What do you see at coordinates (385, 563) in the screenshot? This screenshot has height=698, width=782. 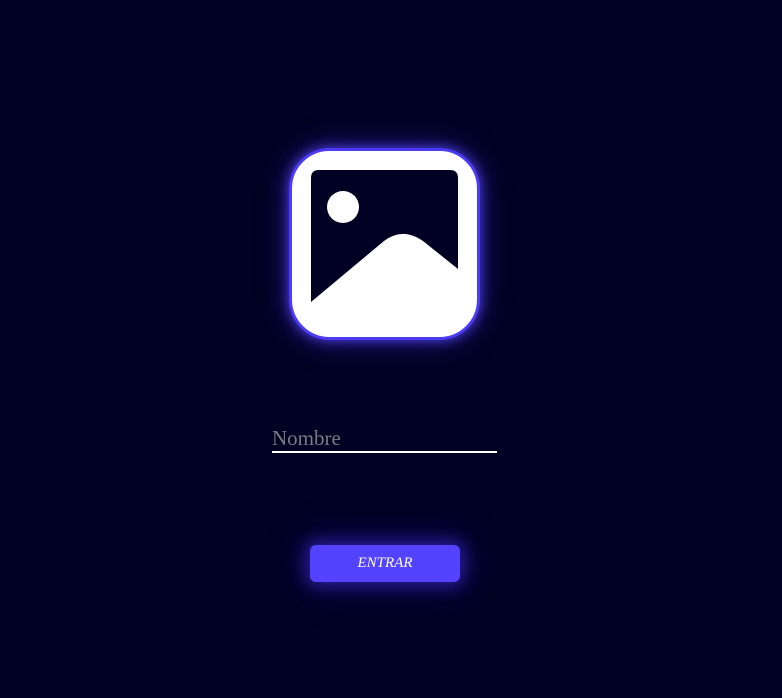 I see `enter-button: ENTRAR` at bounding box center [385, 563].